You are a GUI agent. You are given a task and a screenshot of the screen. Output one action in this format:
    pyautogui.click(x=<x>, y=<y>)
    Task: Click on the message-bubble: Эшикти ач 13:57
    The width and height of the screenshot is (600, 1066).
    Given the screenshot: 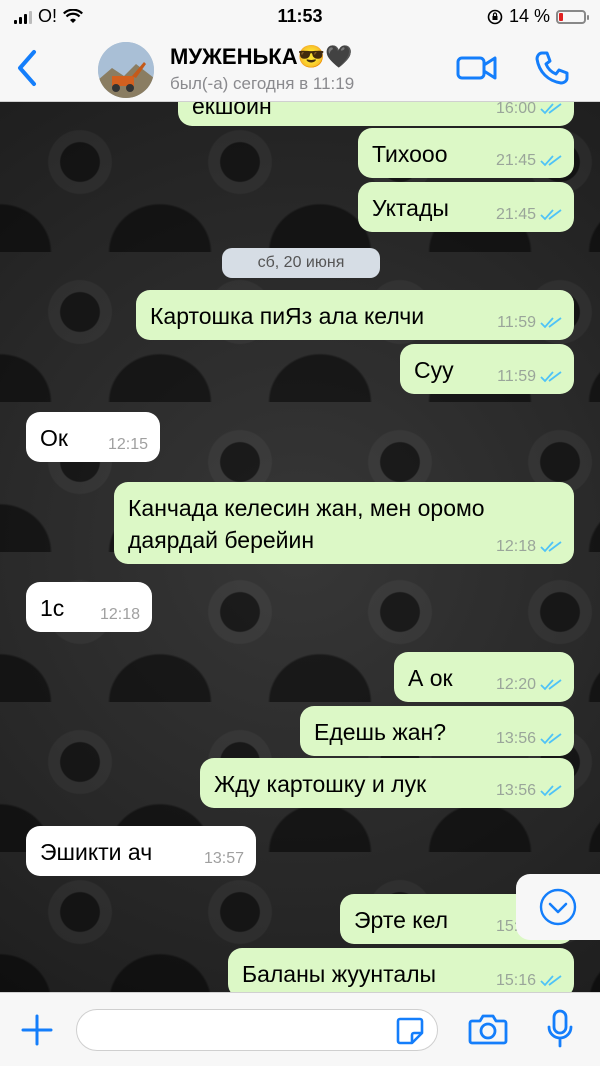 What is the action you would take?
    pyautogui.click(x=141, y=851)
    